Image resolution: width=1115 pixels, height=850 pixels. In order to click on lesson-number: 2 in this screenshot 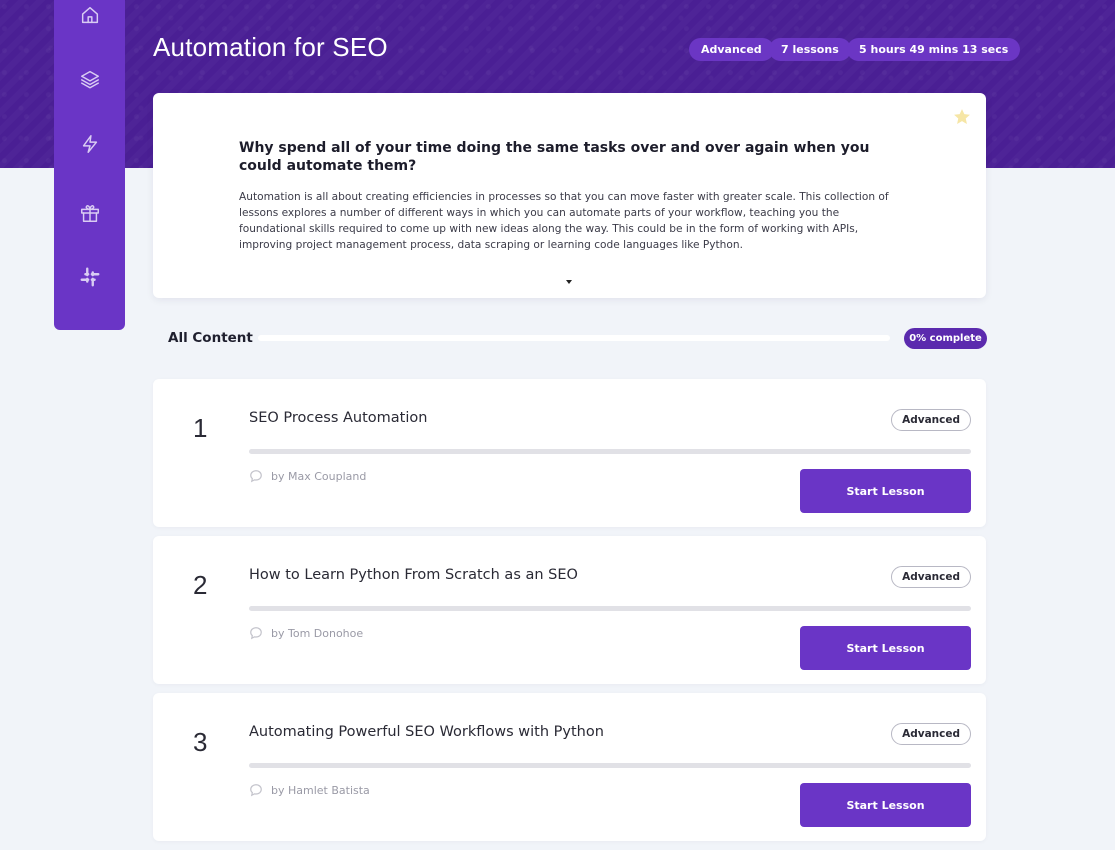, I will do `click(200, 585)`.